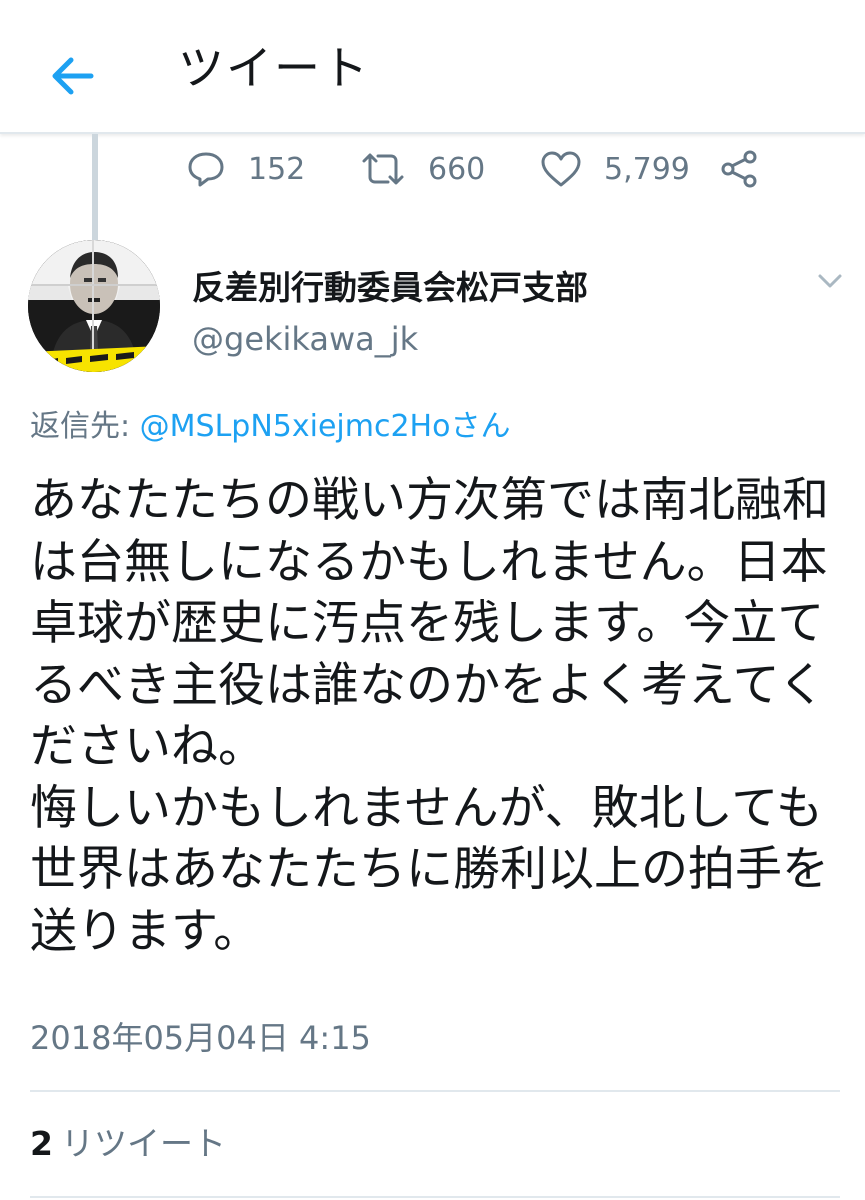 The image size is (865, 1200). What do you see at coordinates (85, 426) in the screenshot?
I see `reply-to-label: 返信先:` at bounding box center [85, 426].